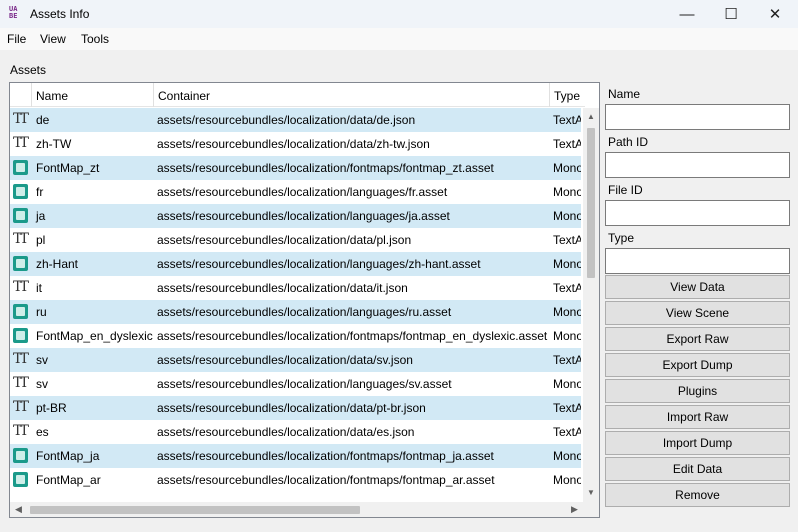  Describe the element at coordinates (697, 117) in the screenshot. I see `name-field` at that location.